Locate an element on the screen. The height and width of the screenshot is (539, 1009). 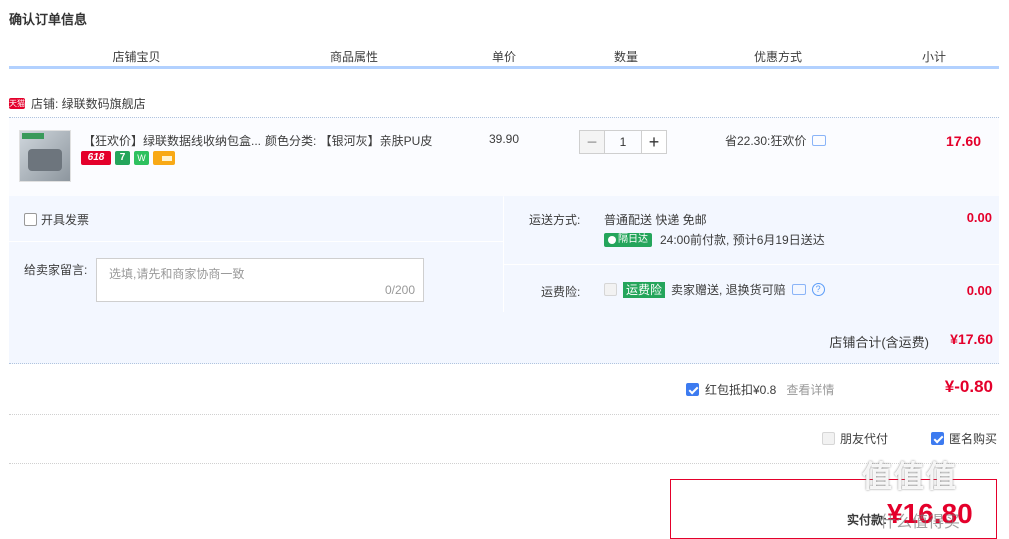
help-icon: ? is located at coordinates (818, 289).